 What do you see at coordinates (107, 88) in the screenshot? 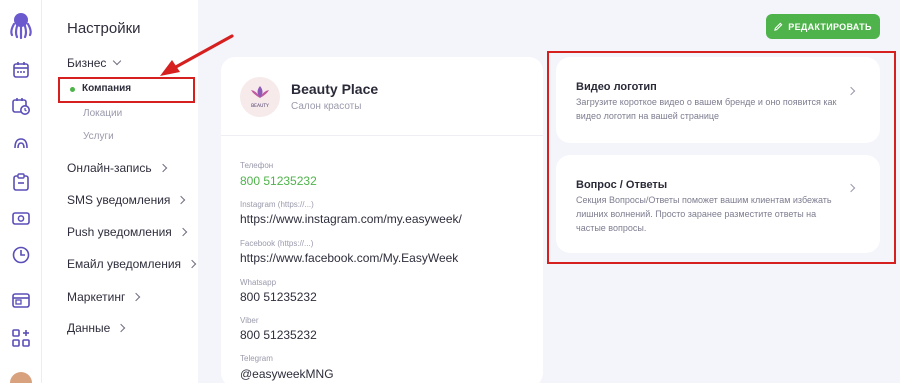
I see `sub-item-company-label: Компания` at bounding box center [107, 88].